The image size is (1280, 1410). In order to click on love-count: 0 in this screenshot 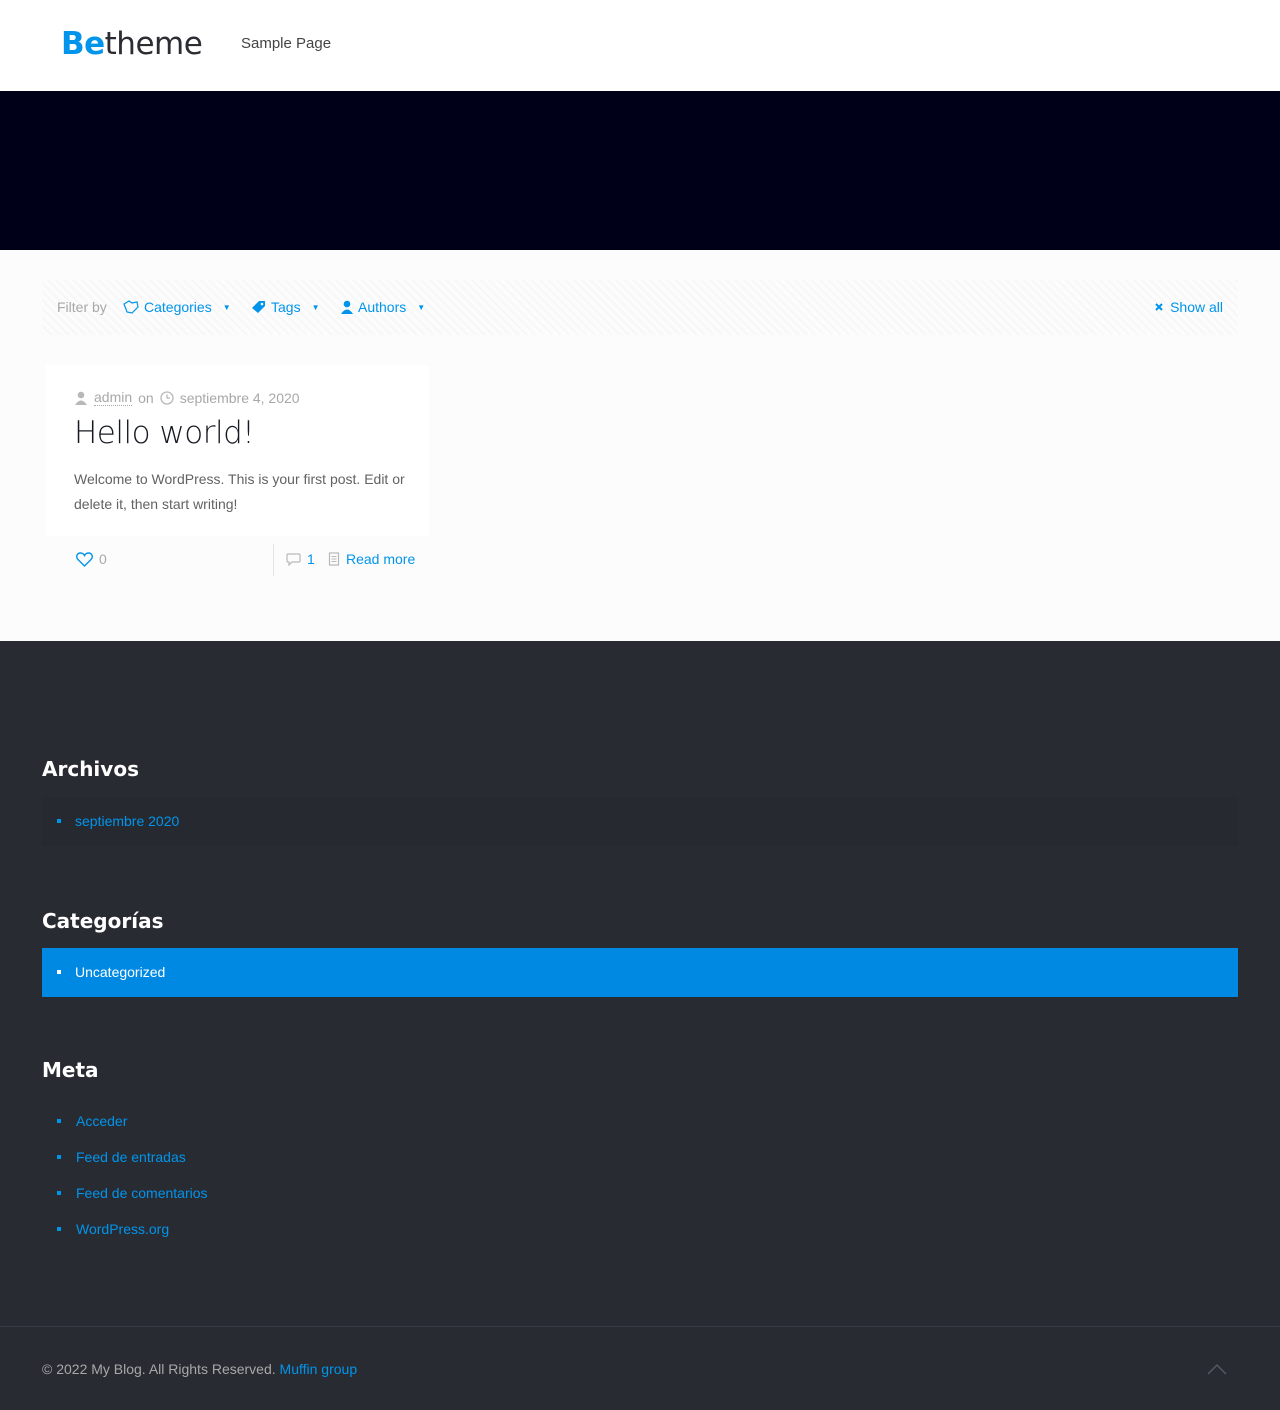, I will do `click(103, 559)`.